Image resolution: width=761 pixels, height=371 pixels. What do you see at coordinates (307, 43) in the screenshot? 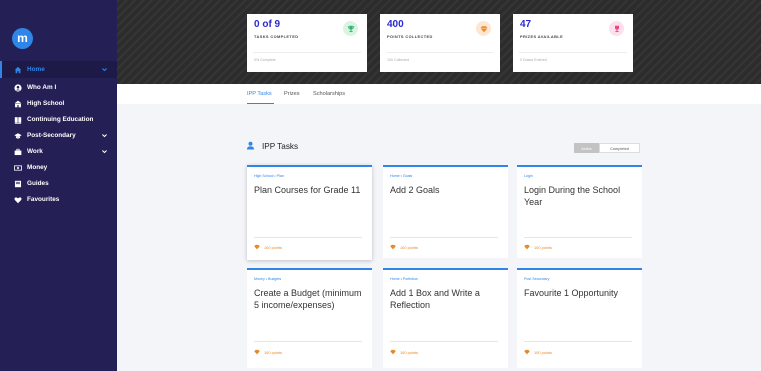
I see `stat-card-tasks: 0 of 9 TASKS COMPLETED 0% Complete` at bounding box center [307, 43].